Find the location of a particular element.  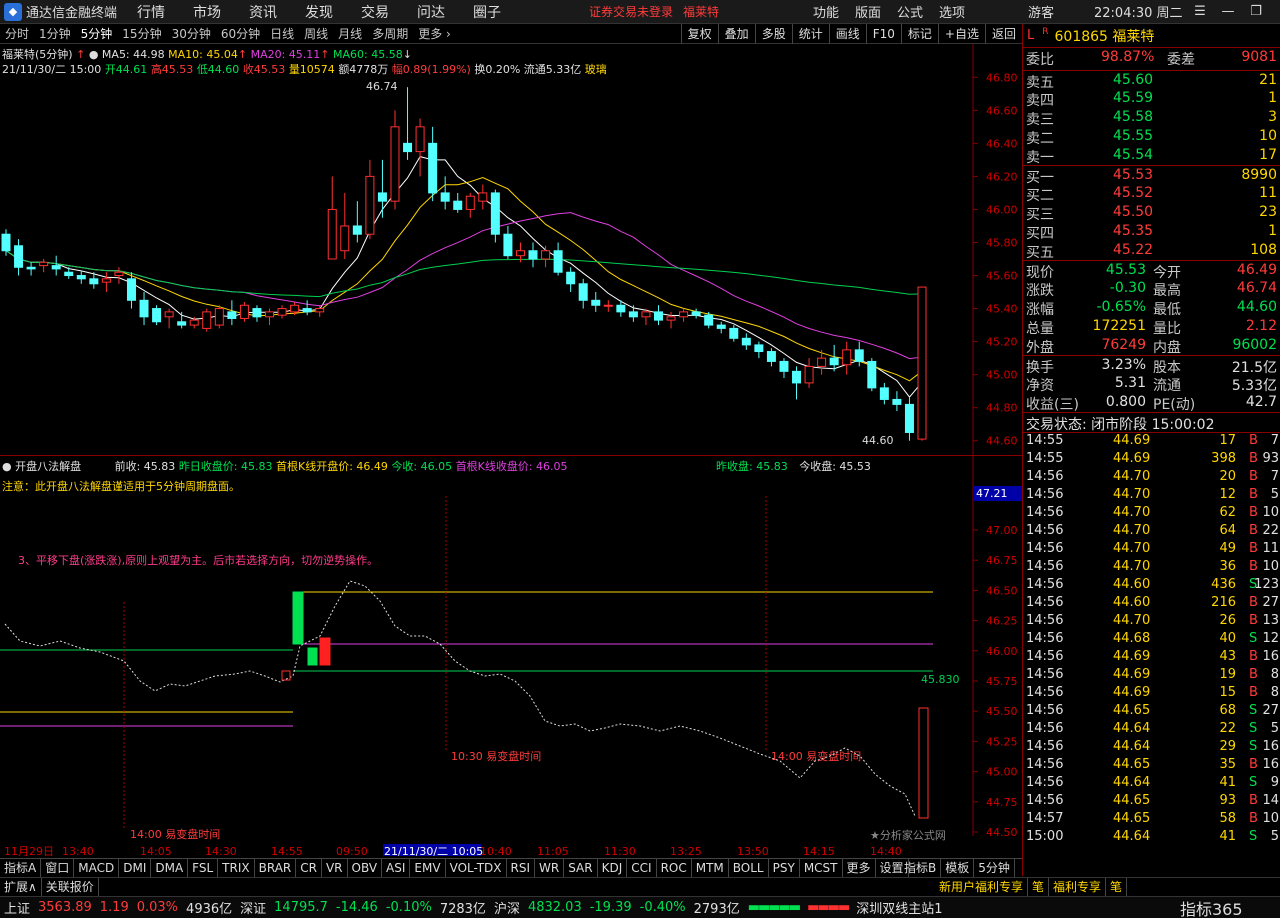

menu-function: 功能 is located at coordinates (826, 11).